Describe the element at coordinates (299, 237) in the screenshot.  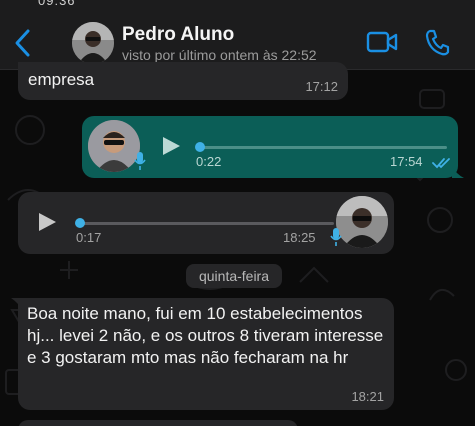
I see `message-time: 18:25` at that location.